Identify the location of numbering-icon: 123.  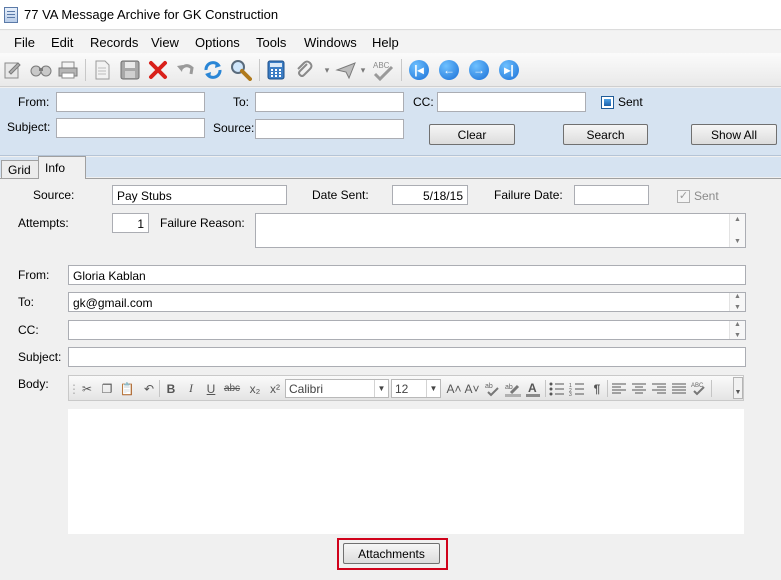
(577, 388).